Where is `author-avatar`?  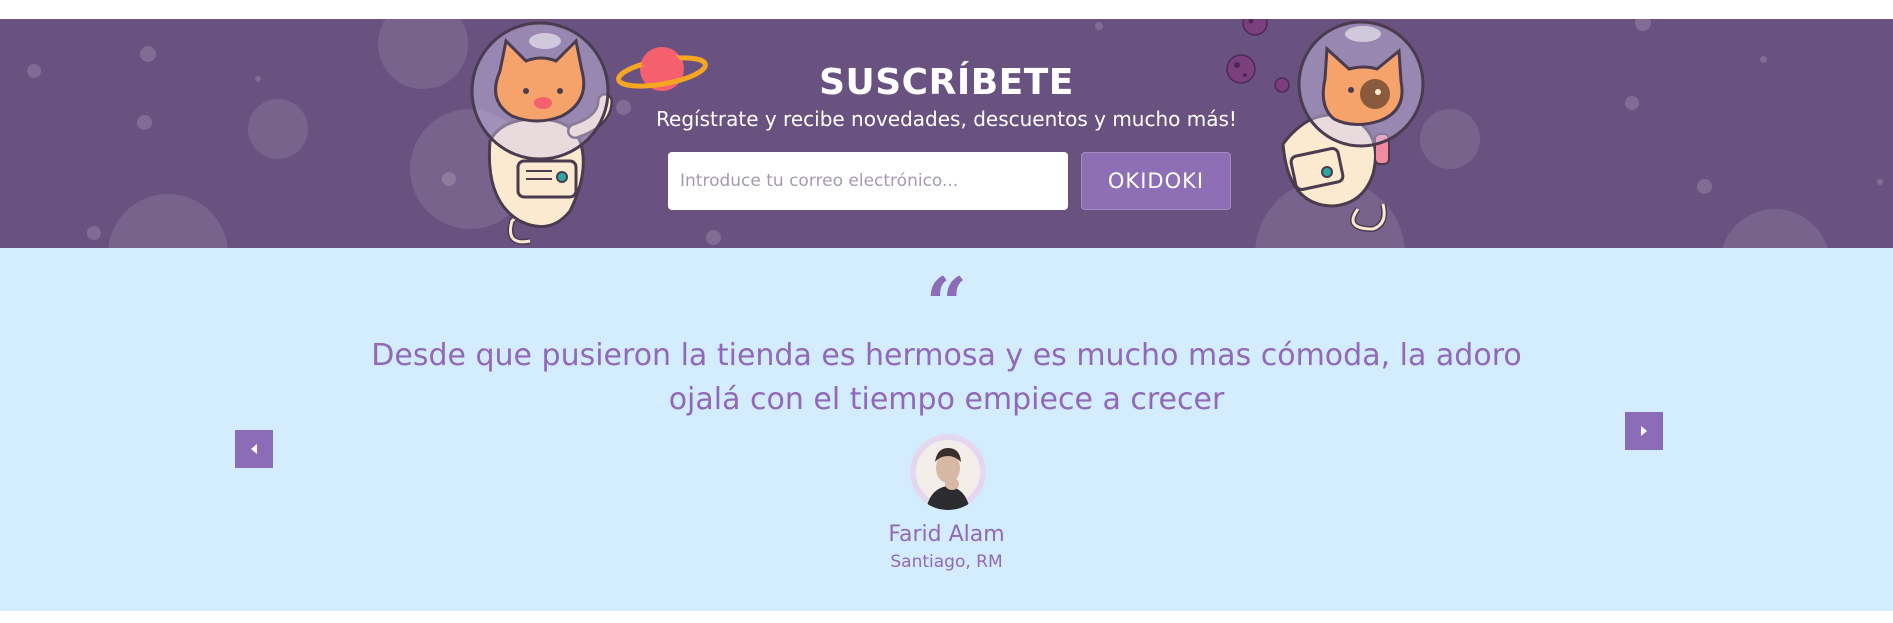 author-avatar is located at coordinates (948, 472).